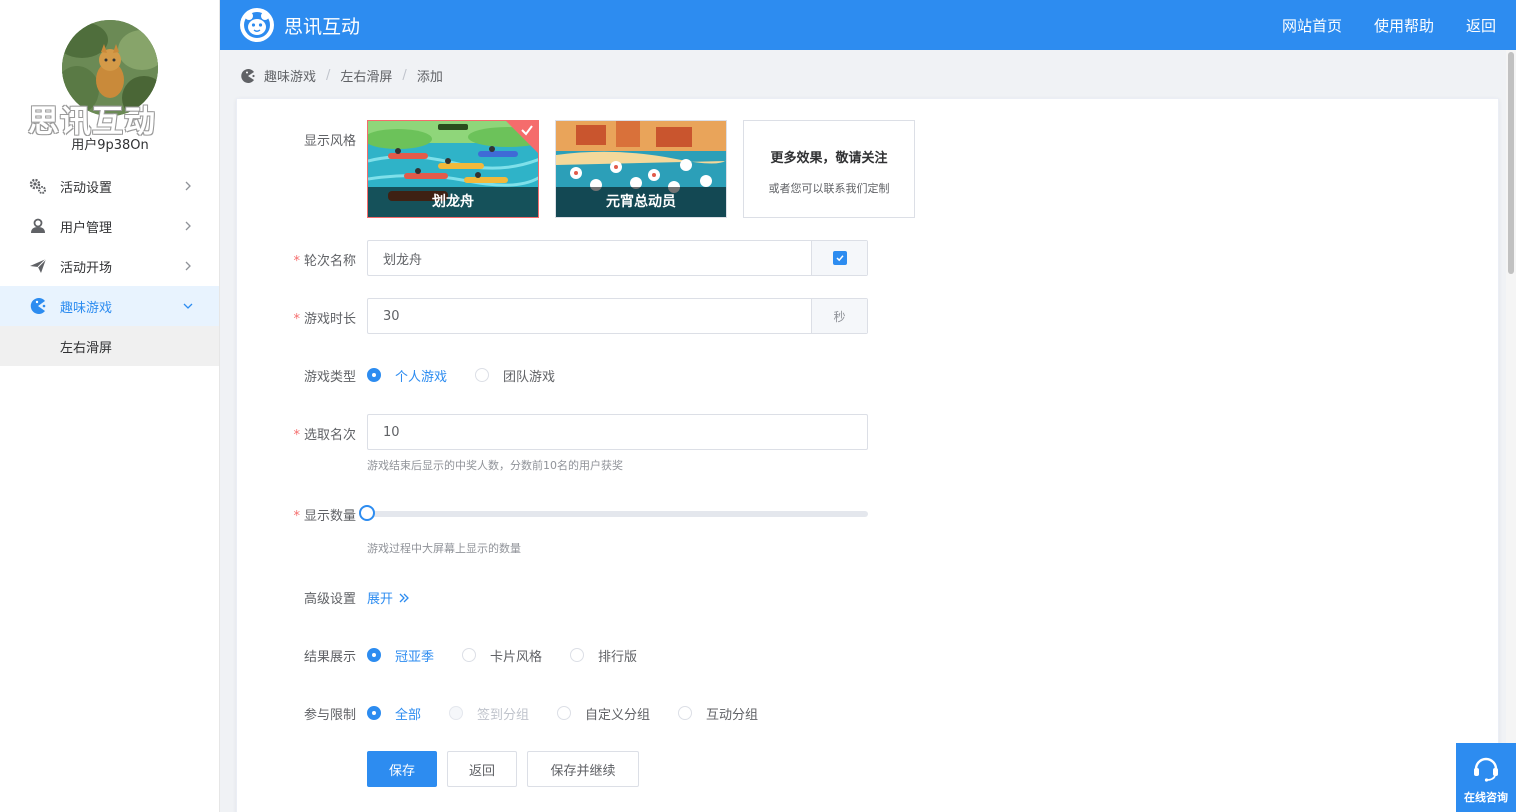  What do you see at coordinates (829, 169) in the screenshot?
I see `more-styles-box: 更多效果，敬请关注 或者您可以联系我们定制` at bounding box center [829, 169].